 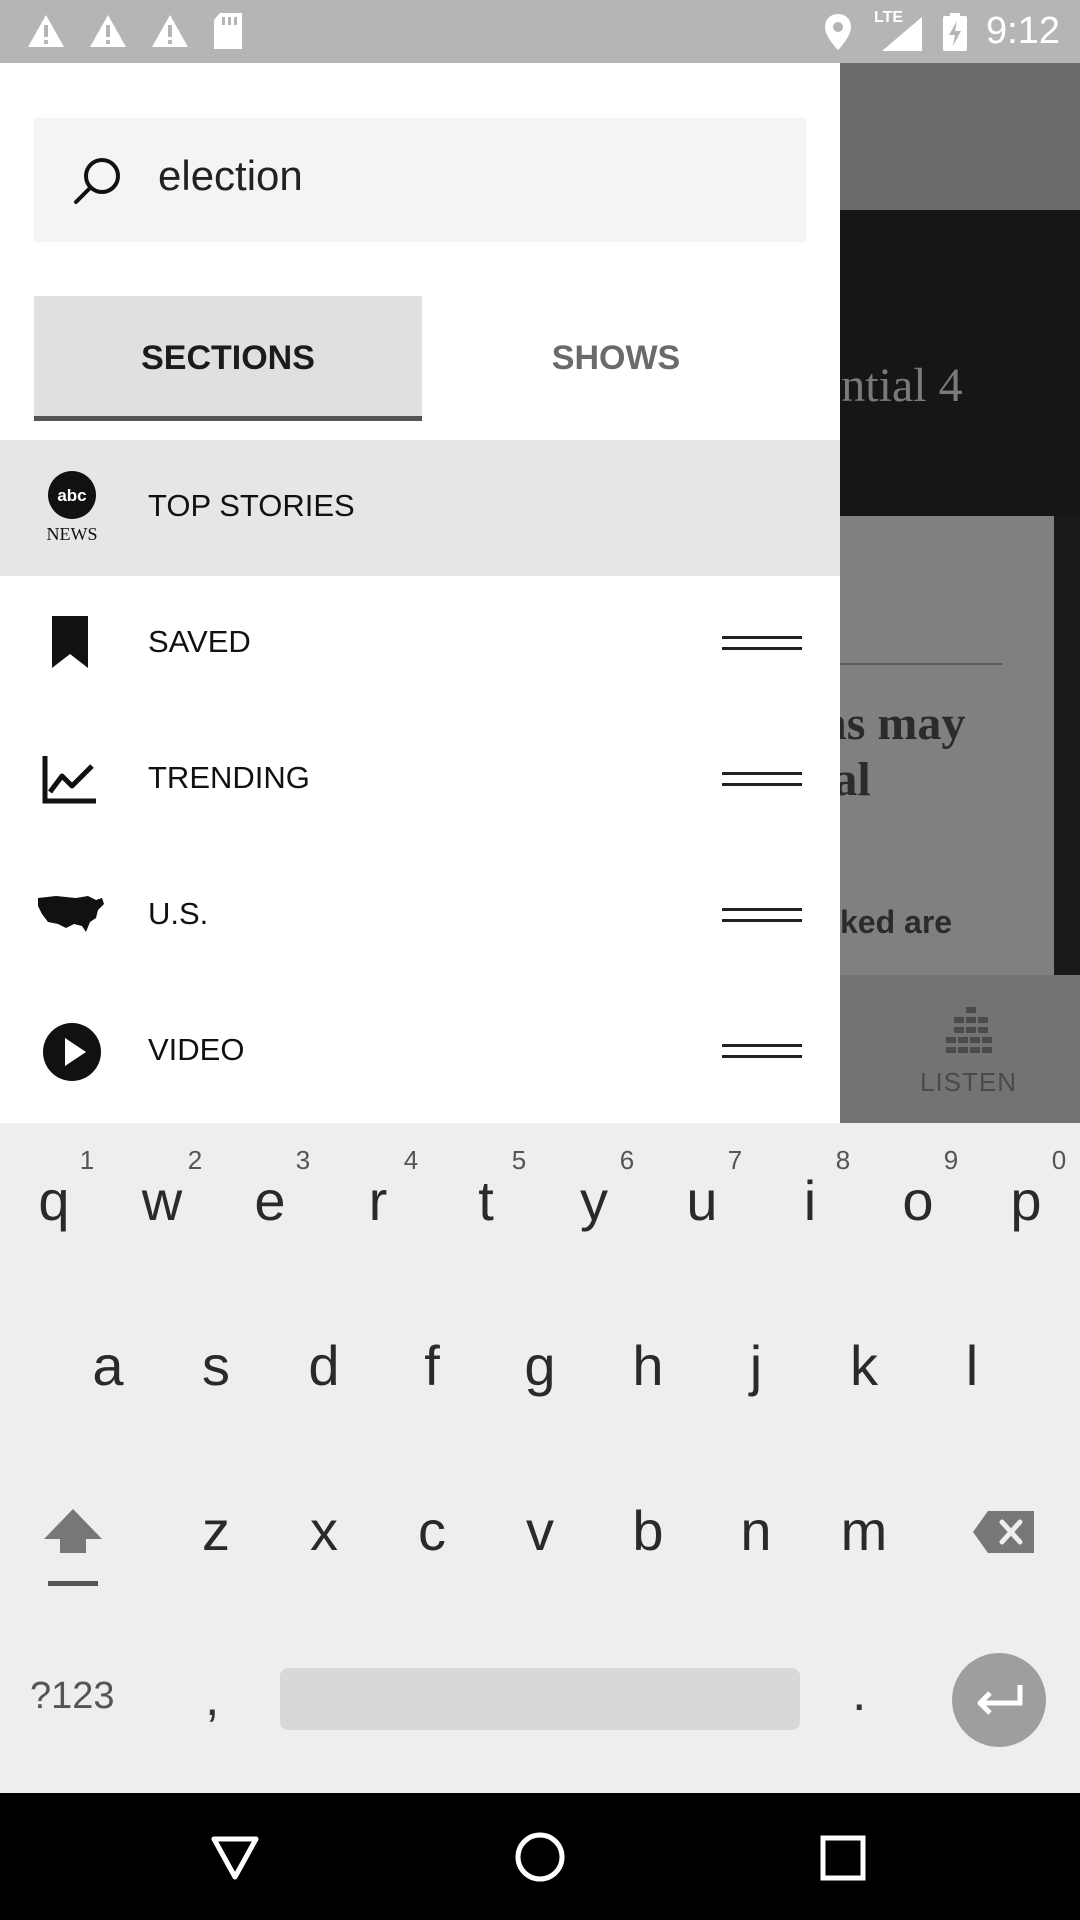 What do you see at coordinates (942, 31) in the screenshot?
I see `system-icons: LTE 9:12` at bounding box center [942, 31].